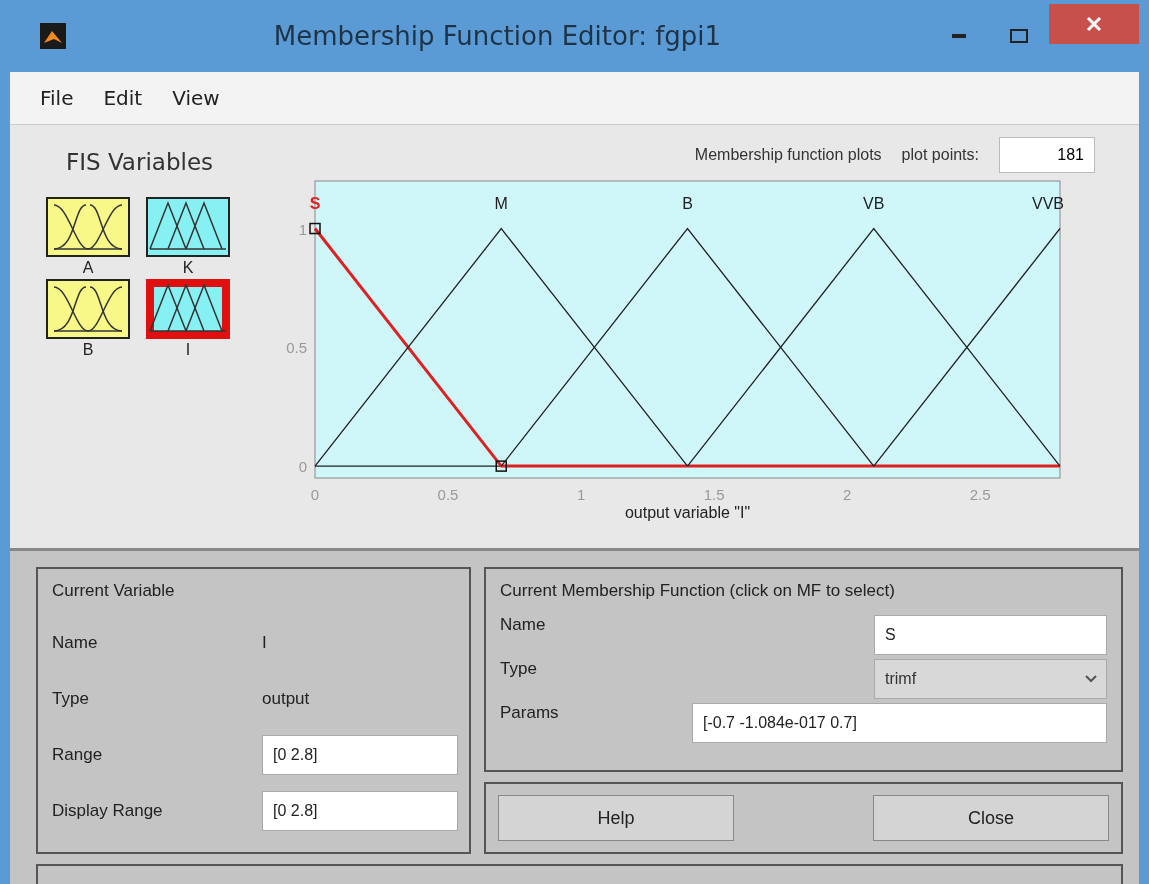 The height and width of the screenshot is (884, 1149). What do you see at coordinates (501, 203) in the screenshot?
I see `function-name: M` at bounding box center [501, 203].